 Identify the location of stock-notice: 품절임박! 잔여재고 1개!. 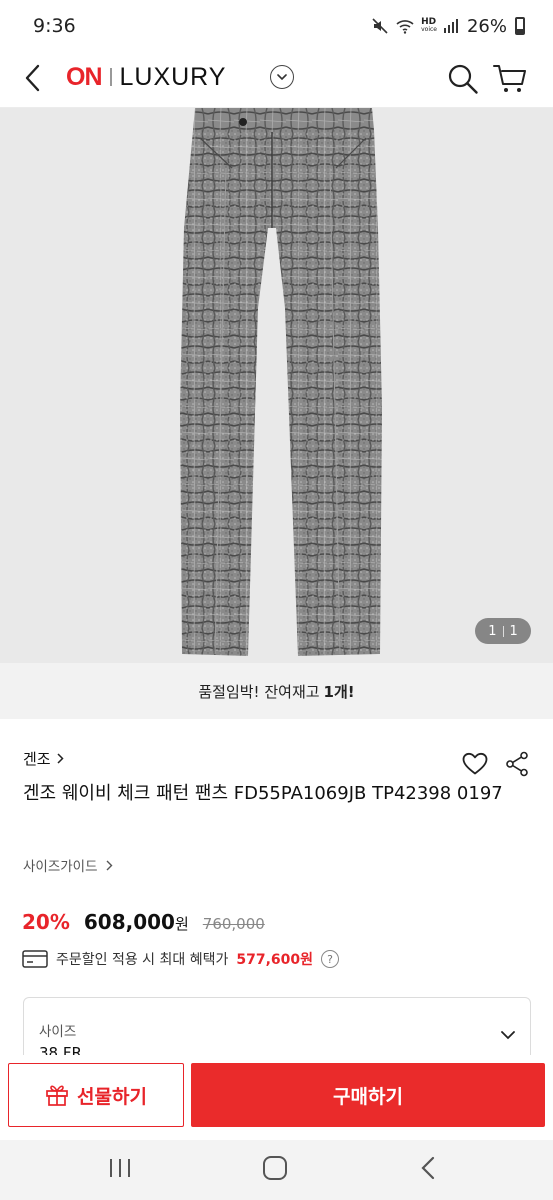
(276, 691).